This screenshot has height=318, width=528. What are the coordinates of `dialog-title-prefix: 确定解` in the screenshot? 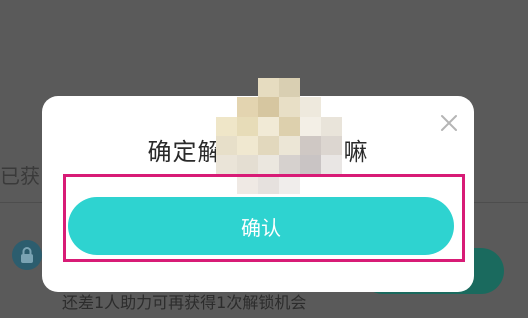 It's located at (185, 152).